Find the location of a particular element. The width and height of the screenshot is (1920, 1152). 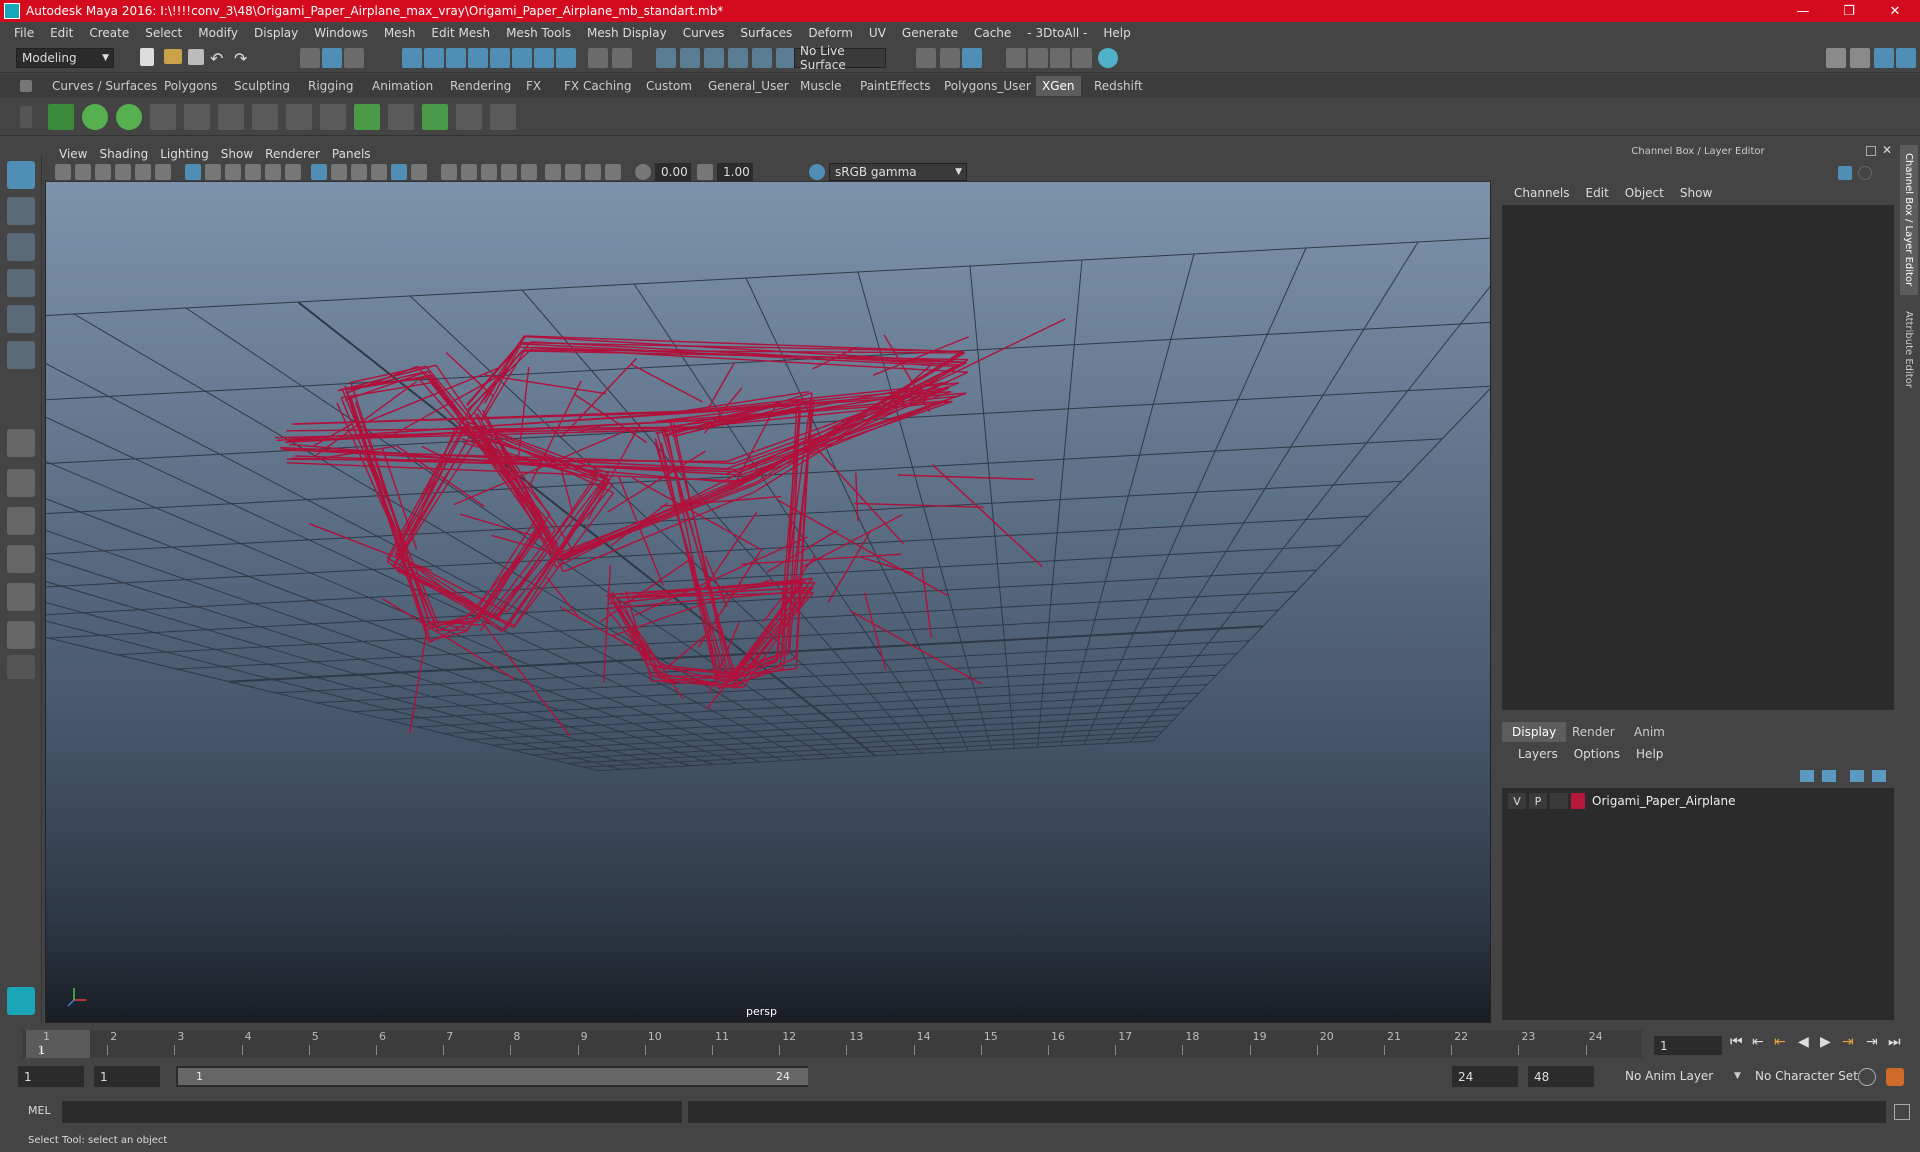

shelf-tab-rigging: Rigging is located at coordinates (330, 86).